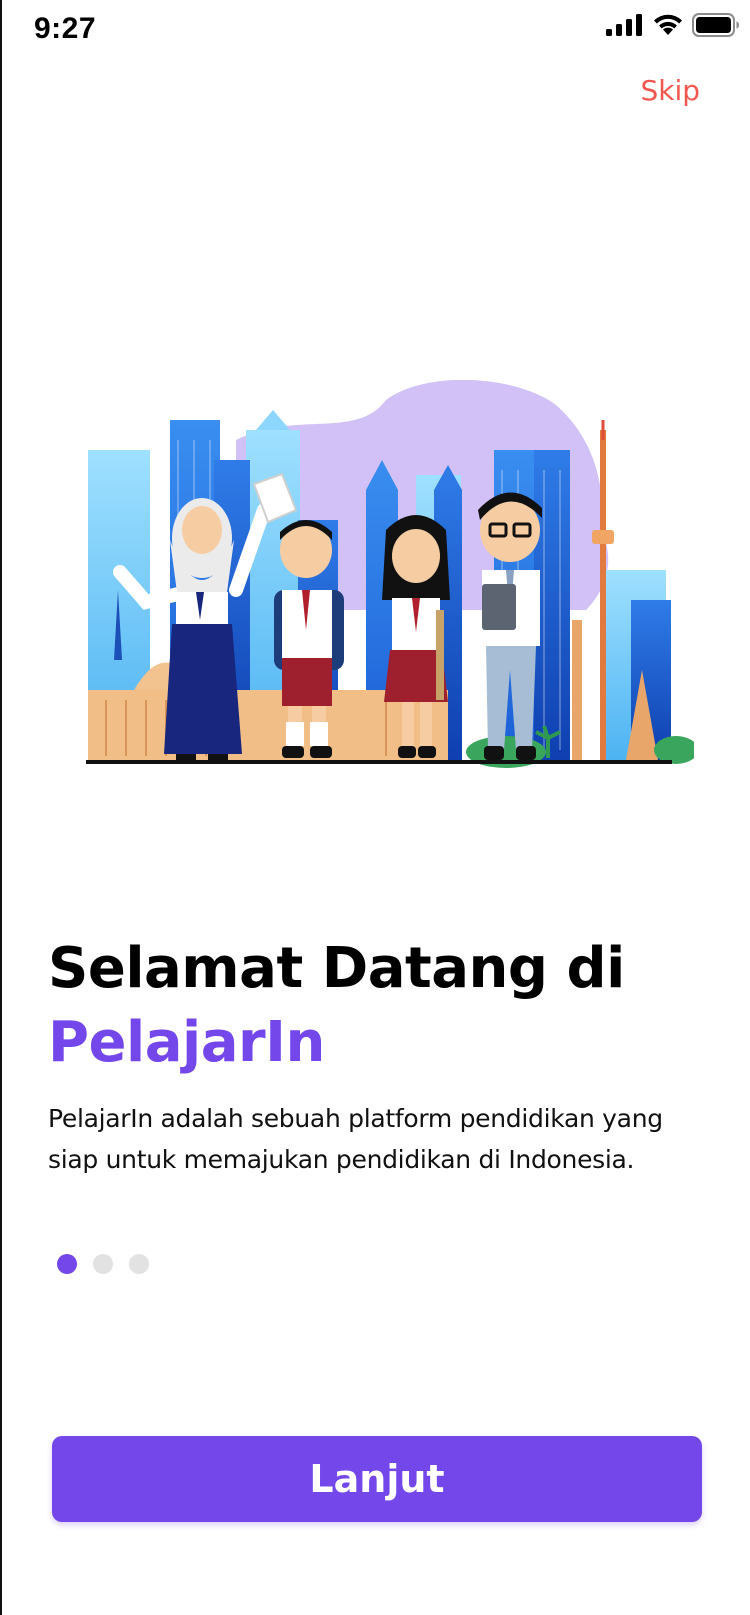 Image resolution: width=750 pixels, height=1615 pixels. I want to click on battery-icon, so click(715, 25).